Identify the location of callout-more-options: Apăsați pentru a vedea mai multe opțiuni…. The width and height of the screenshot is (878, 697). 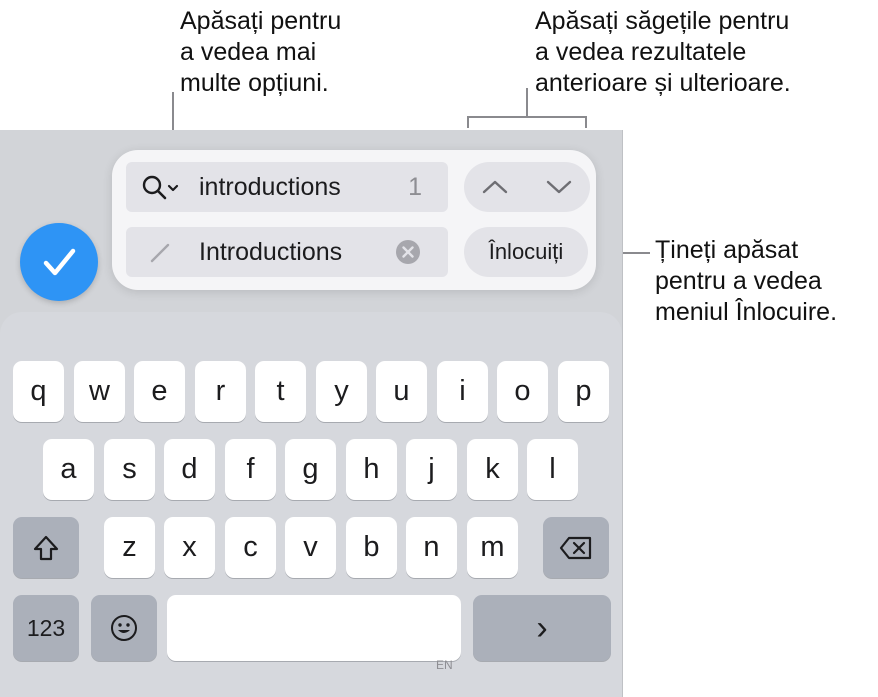
(261, 52).